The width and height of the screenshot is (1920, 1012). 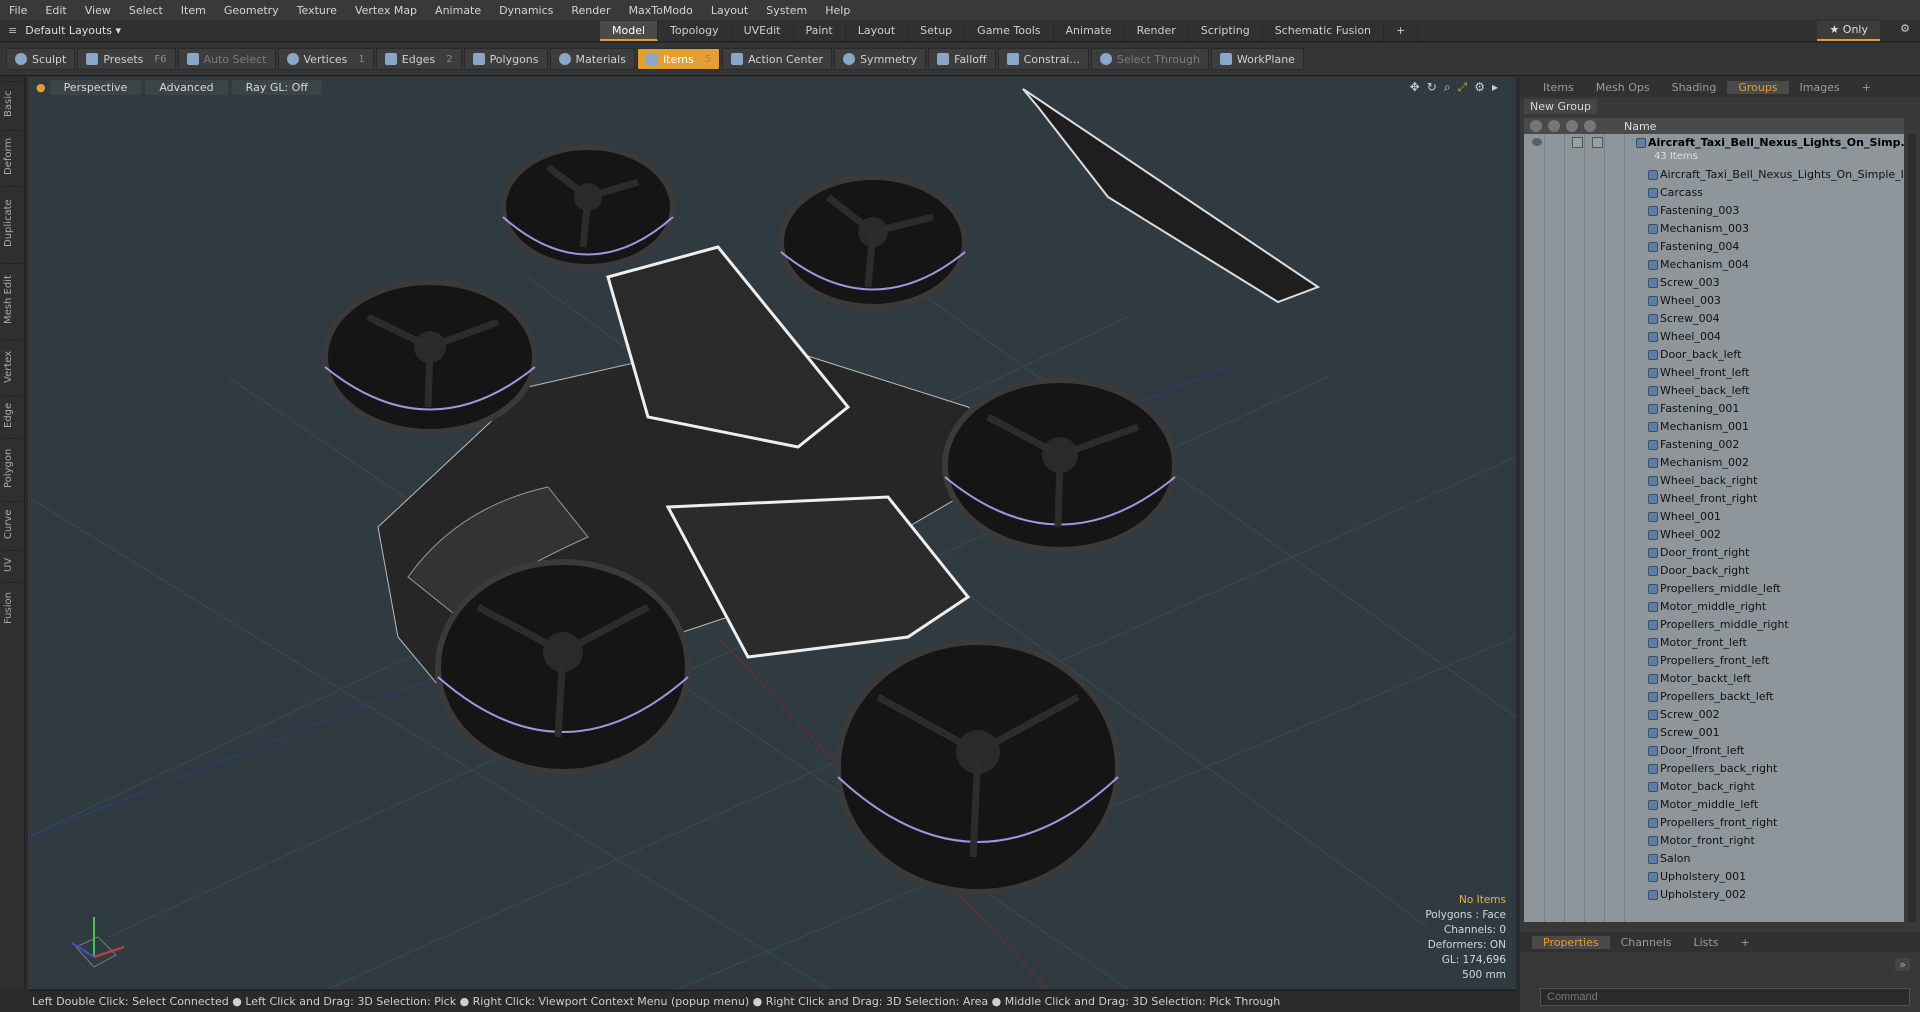 What do you see at coordinates (98, 10) in the screenshot?
I see `menu-view: View` at bounding box center [98, 10].